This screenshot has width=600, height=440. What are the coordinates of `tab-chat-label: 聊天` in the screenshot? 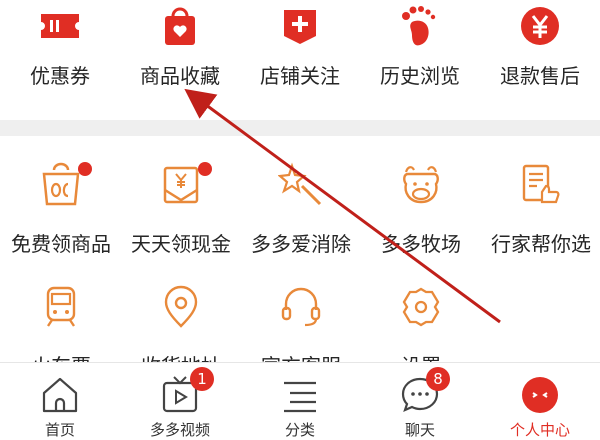 It's located at (419, 430).